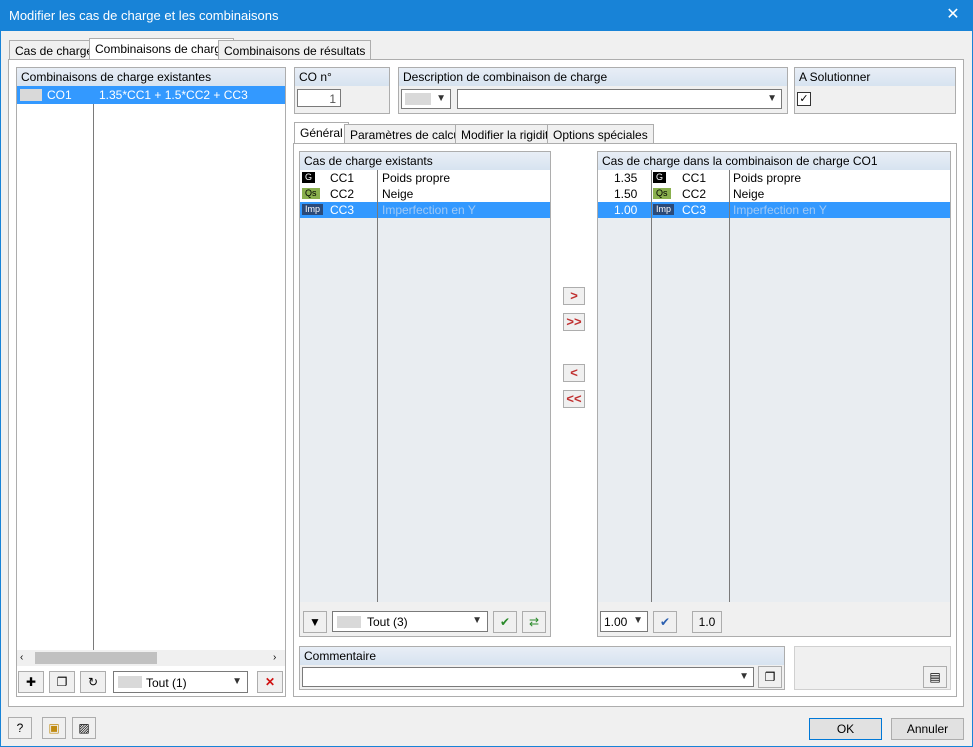 This screenshot has height=747, width=973. What do you see at coordinates (151, 77) in the screenshot?
I see `existing-combinations-header: Combinaisons de charge existantes` at bounding box center [151, 77].